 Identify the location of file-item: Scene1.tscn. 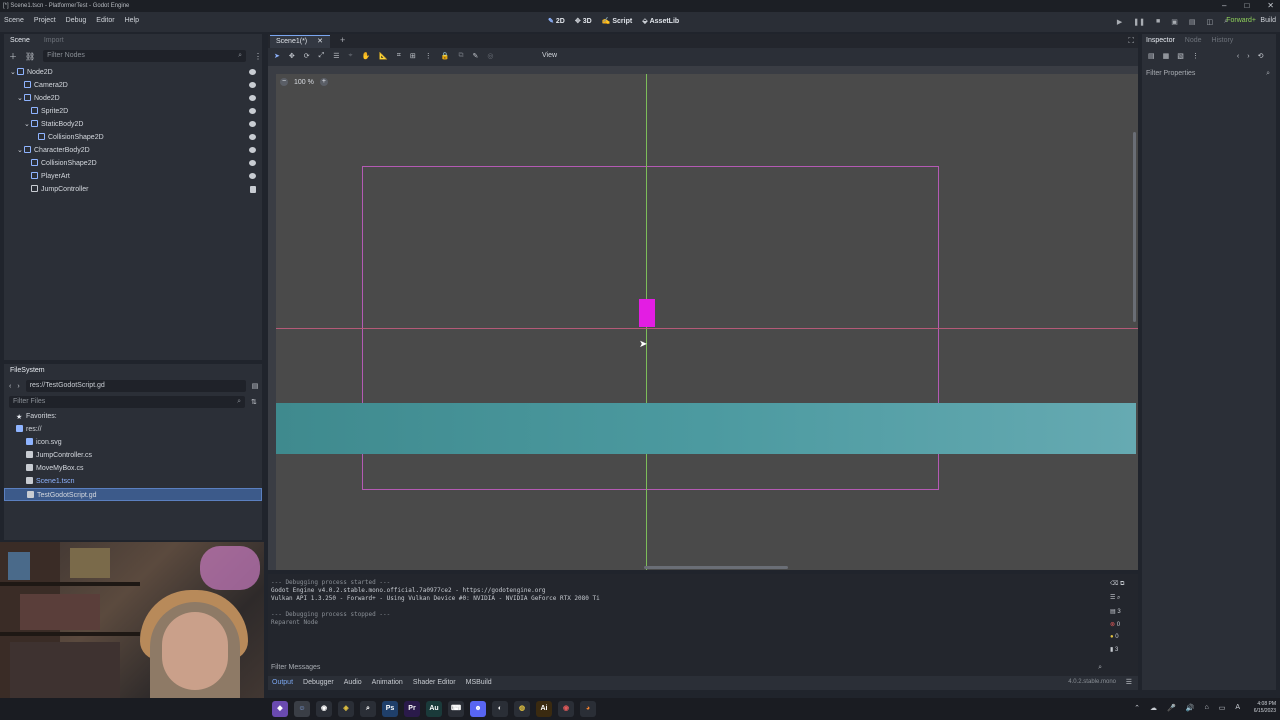
(133, 481).